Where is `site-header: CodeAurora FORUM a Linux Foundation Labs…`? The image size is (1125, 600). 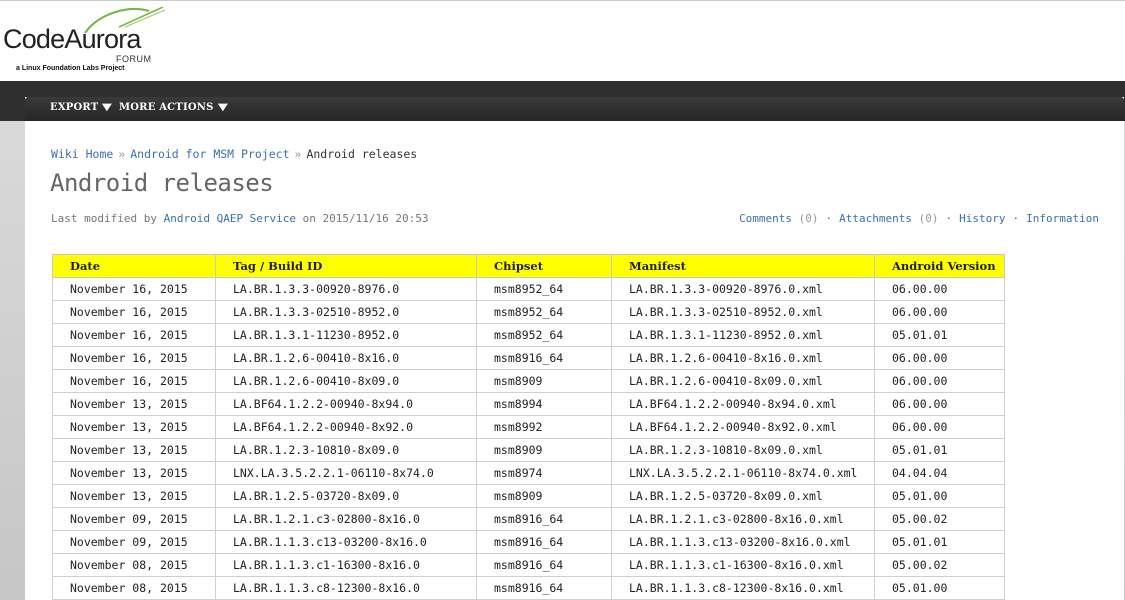 site-header: CodeAurora FORUM a Linux Foundation Labs… is located at coordinates (562, 41).